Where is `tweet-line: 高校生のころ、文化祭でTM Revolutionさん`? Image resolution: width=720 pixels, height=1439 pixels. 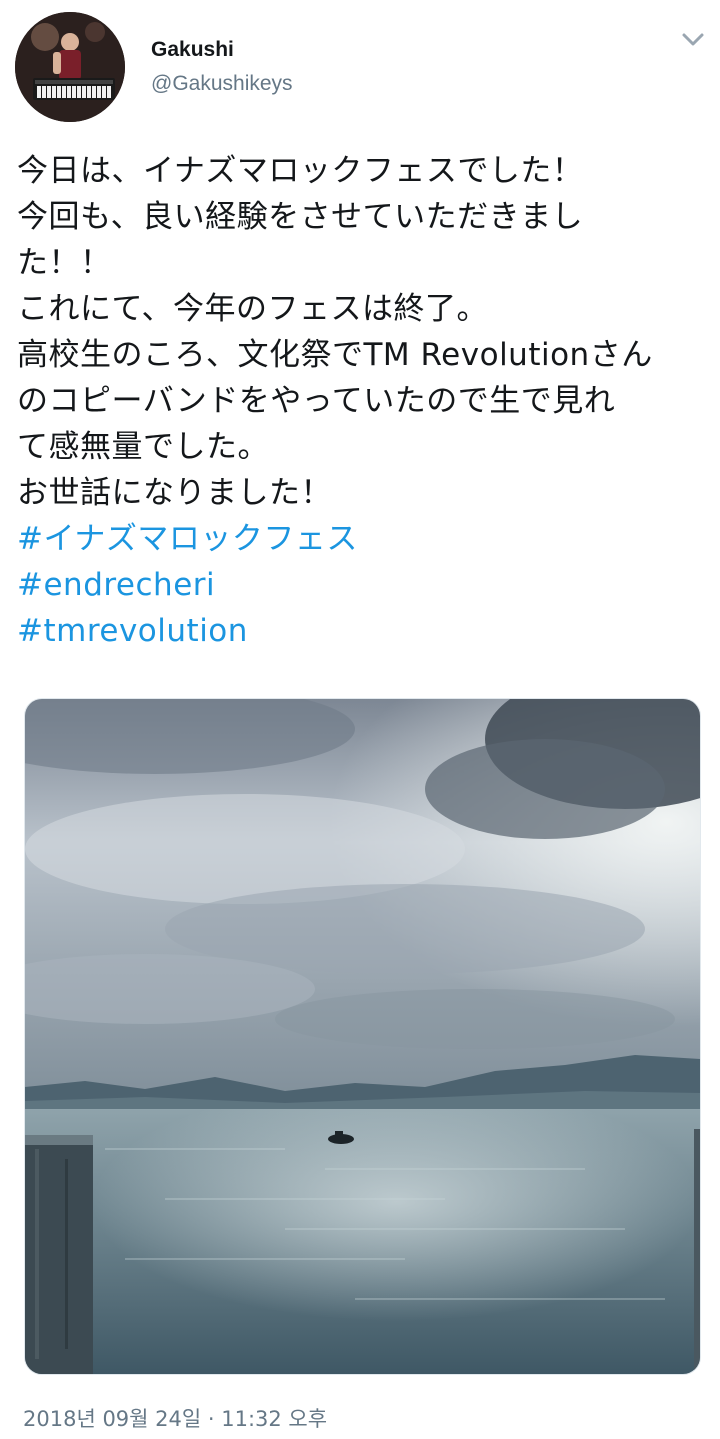
tweet-line: 高校生のころ、文化祭でTM Revolutionさん is located at coordinates (335, 355).